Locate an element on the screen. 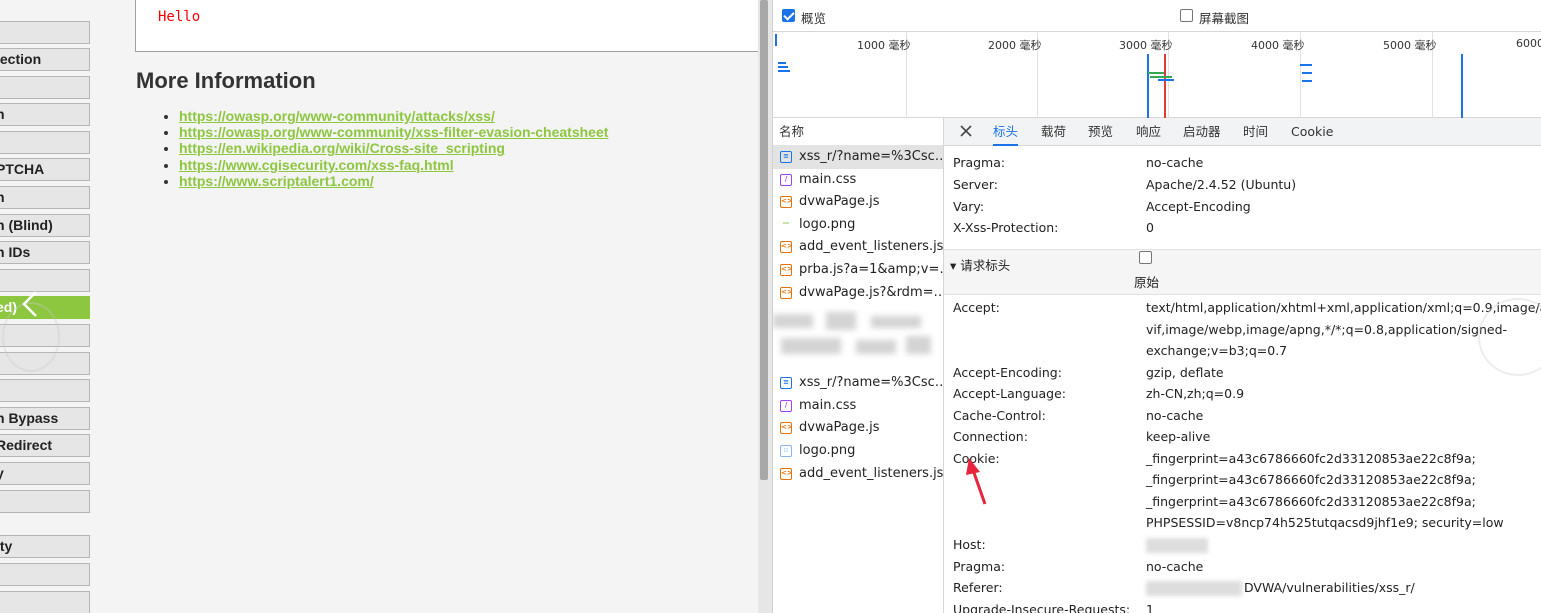  scrollbar is located at coordinates (765, 306).